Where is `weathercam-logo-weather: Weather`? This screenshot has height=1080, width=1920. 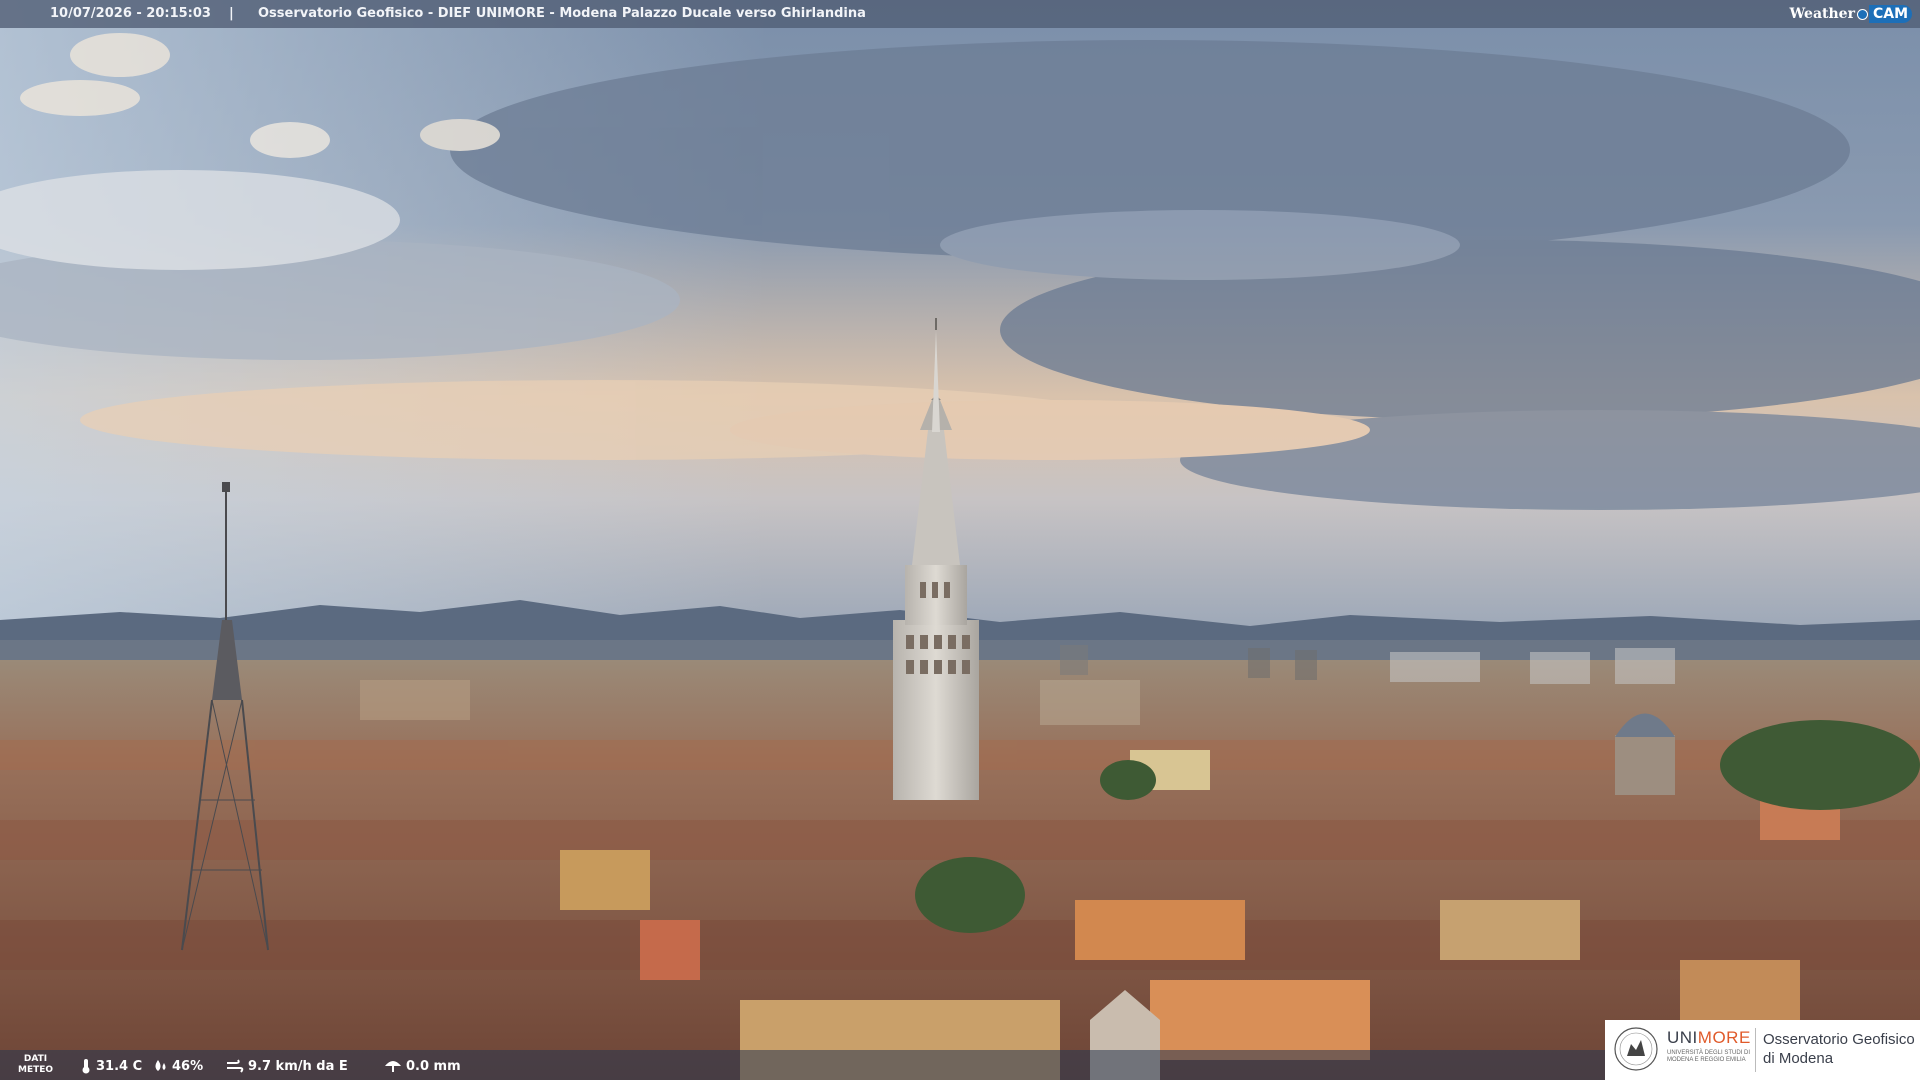
weathercam-logo-weather: Weather is located at coordinates (1822, 14).